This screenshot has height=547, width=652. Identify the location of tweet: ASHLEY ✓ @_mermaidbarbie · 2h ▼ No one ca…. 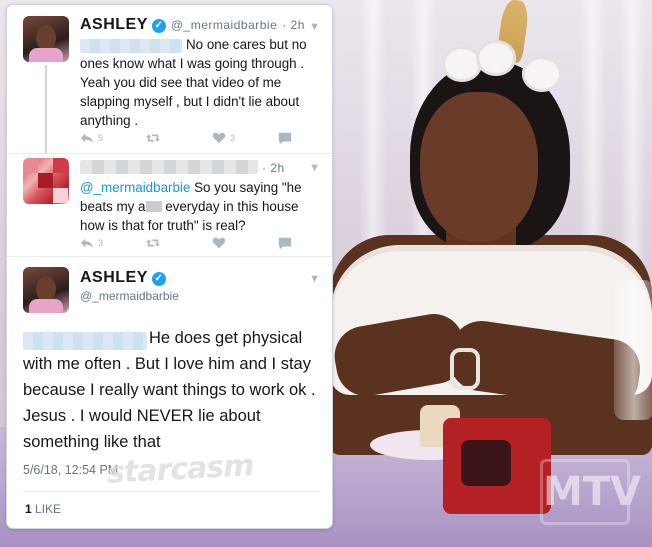
(169, 79).